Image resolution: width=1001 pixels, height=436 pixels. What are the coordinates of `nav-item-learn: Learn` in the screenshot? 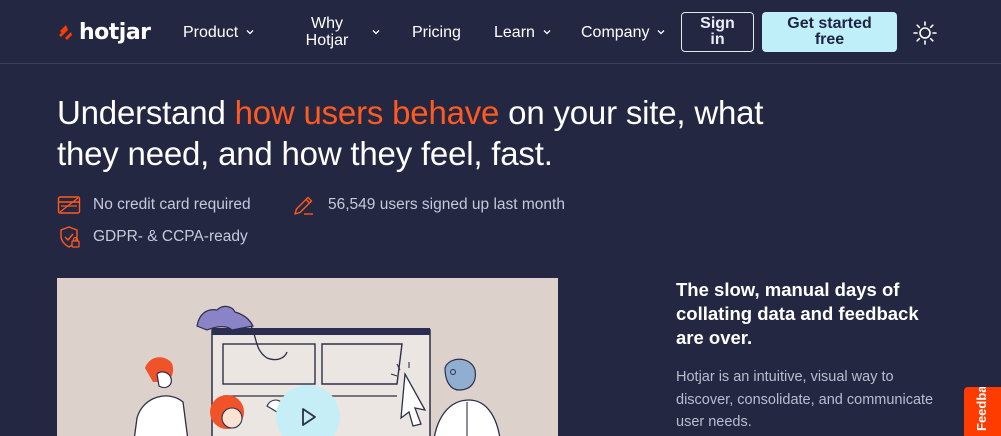 It's located at (522, 32).